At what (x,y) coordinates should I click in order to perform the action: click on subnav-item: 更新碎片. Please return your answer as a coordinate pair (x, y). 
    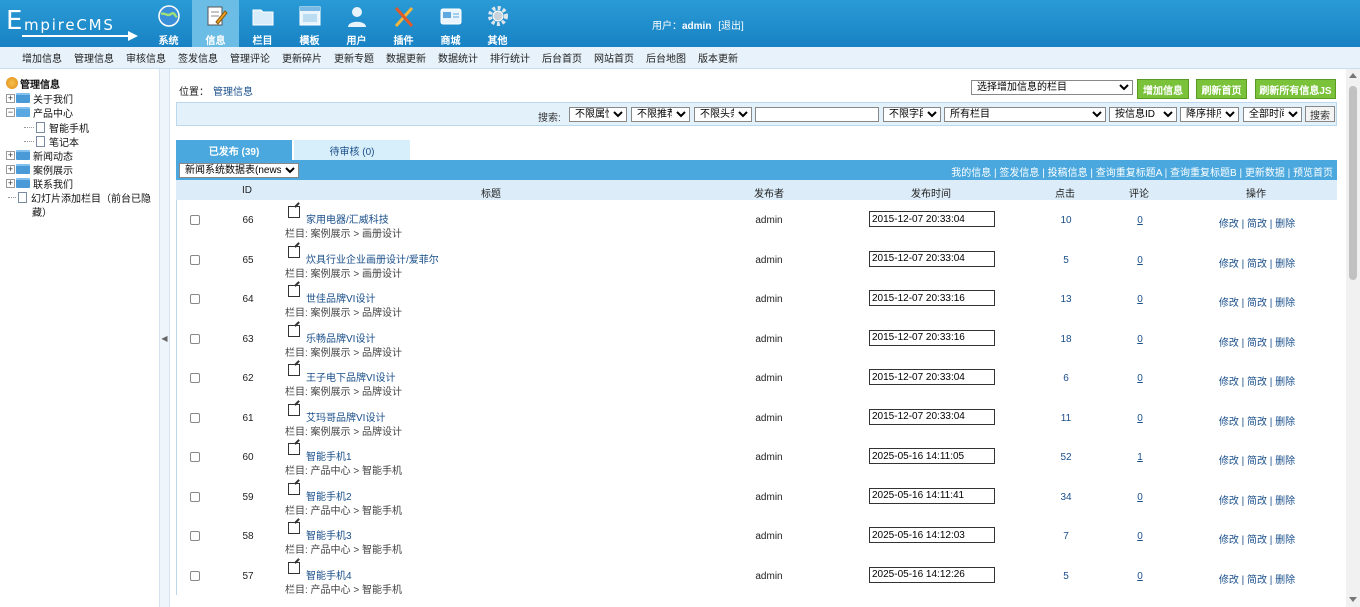
    Looking at the image, I should click on (302, 57).